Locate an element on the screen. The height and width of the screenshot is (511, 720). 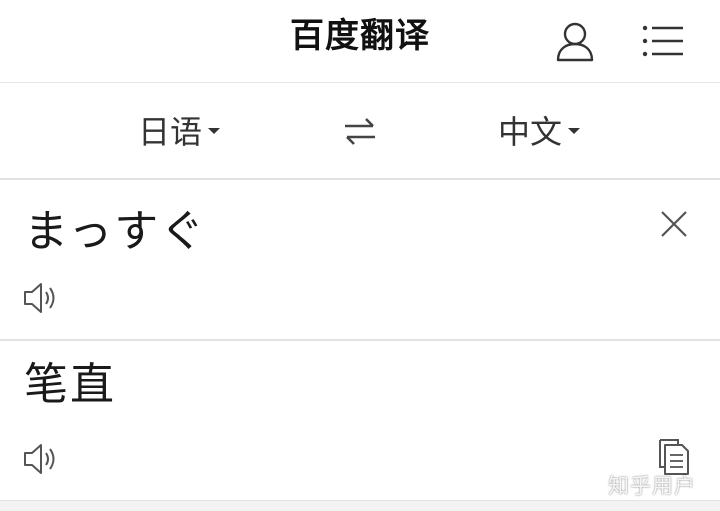
copy-button is located at coordinates (674, 457).